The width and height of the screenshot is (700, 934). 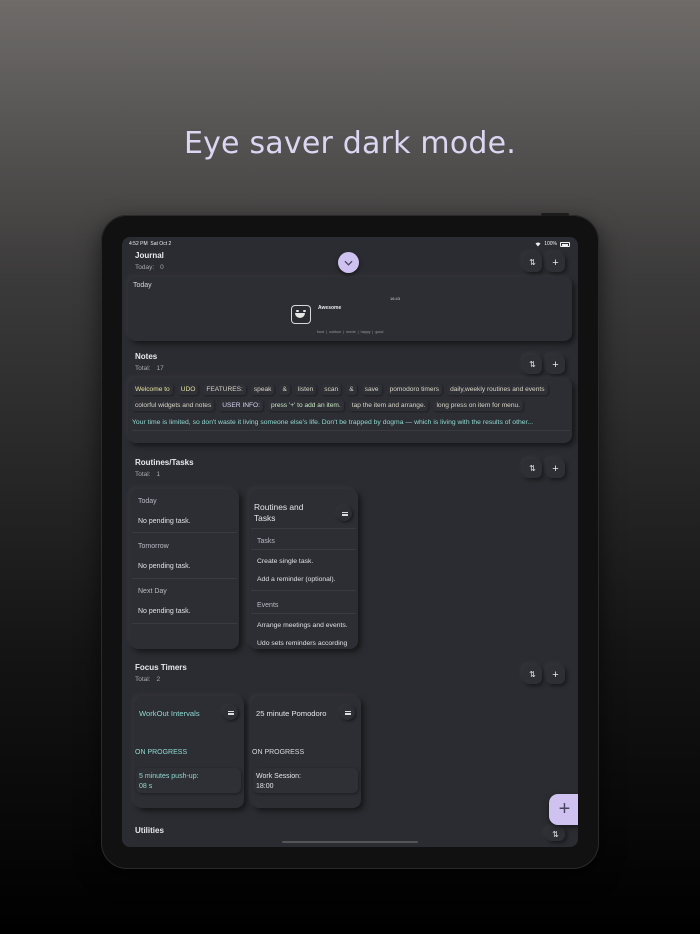 What do you see at coordinates (371, 389) in the screenshot?
I see `note-chip: save` at bounding box center [371, 389].